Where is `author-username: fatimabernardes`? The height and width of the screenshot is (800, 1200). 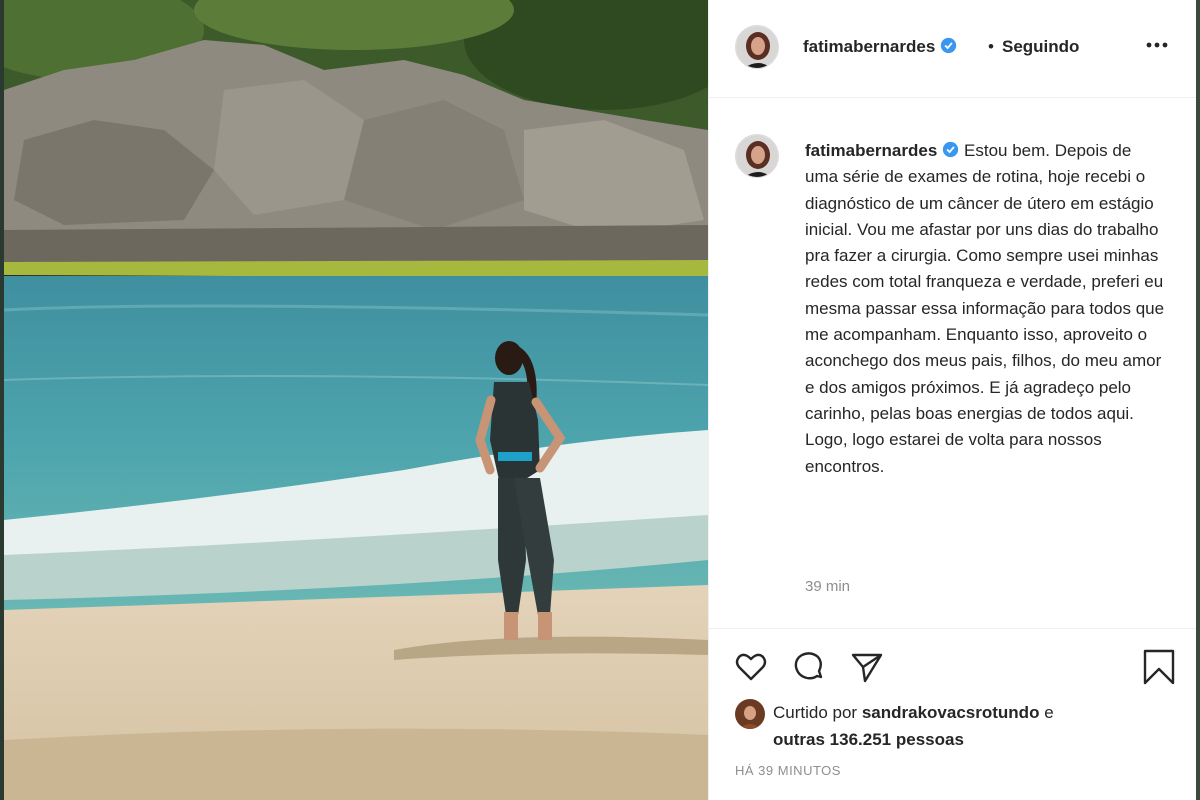 author-username: fatimabernardes is located at coordinates (880, 47).